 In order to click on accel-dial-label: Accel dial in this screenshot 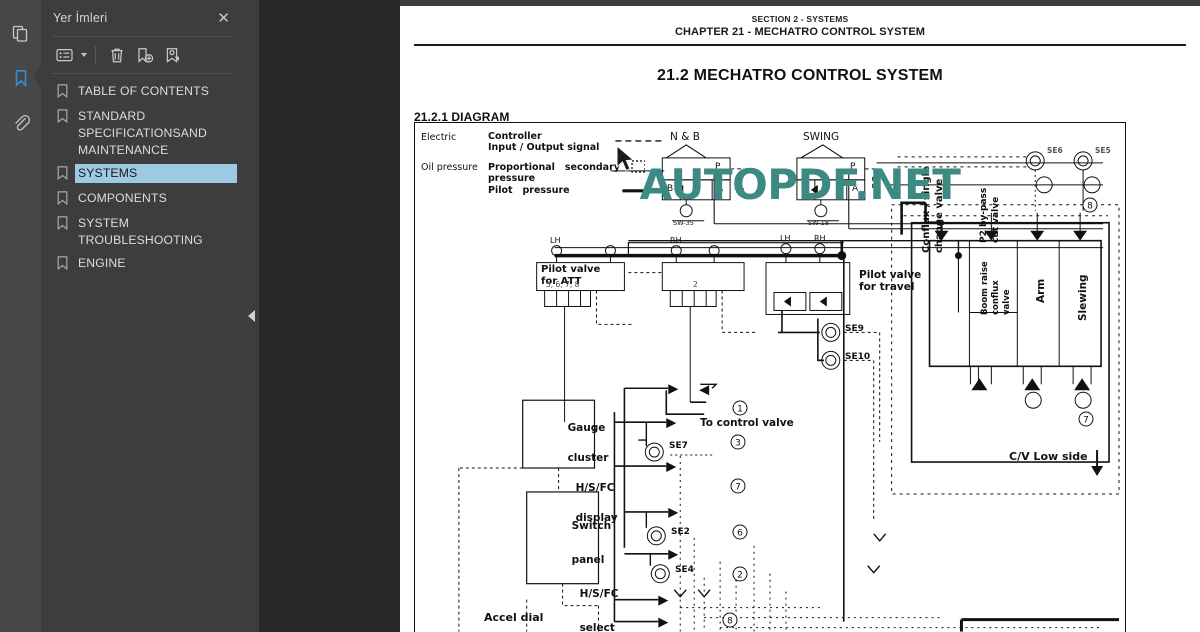, I will do `click(514, 617)`.